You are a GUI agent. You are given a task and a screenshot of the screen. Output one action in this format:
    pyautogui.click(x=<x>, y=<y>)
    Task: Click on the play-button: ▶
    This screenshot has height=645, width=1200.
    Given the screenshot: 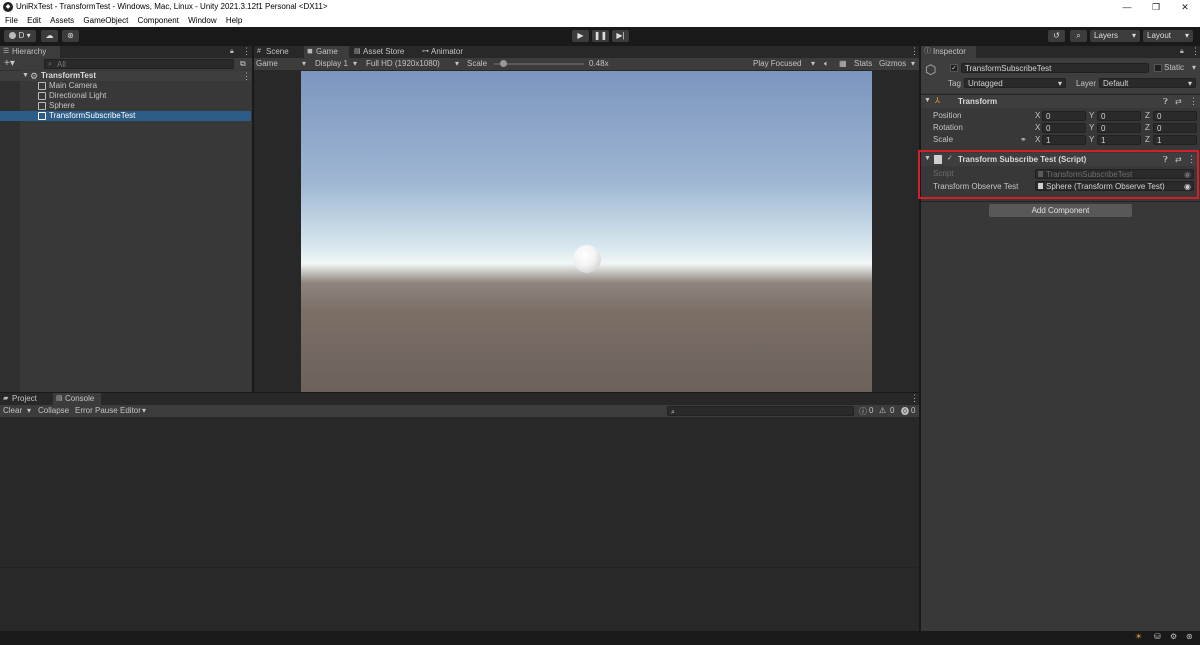 What is the action you would take?
    pyautogui.click(x=580, y=36)
    